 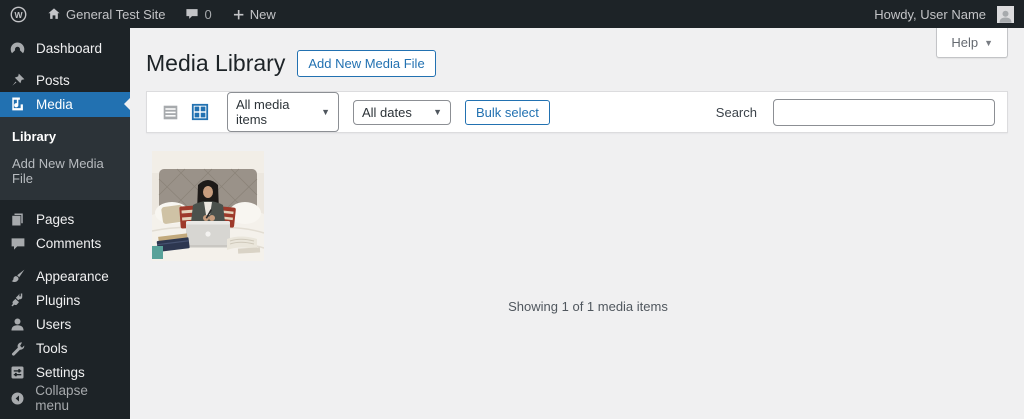 I want to click on sidebar-item-settings: Settings, so click(x=65, y=373).